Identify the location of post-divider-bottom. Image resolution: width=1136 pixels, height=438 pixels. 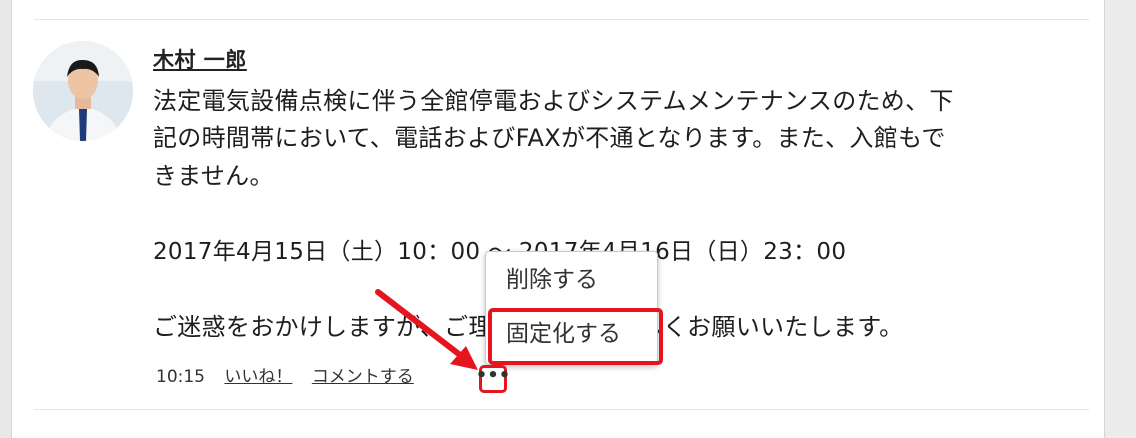
(561, 409).